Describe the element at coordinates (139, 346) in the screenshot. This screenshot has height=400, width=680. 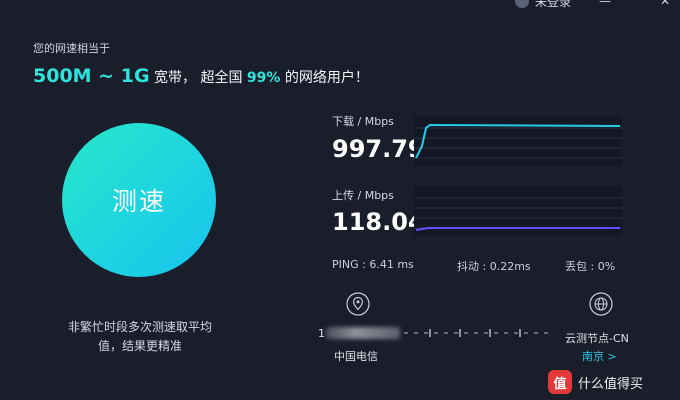
I see `hint-line-2: 值，结果更精准` at that location.